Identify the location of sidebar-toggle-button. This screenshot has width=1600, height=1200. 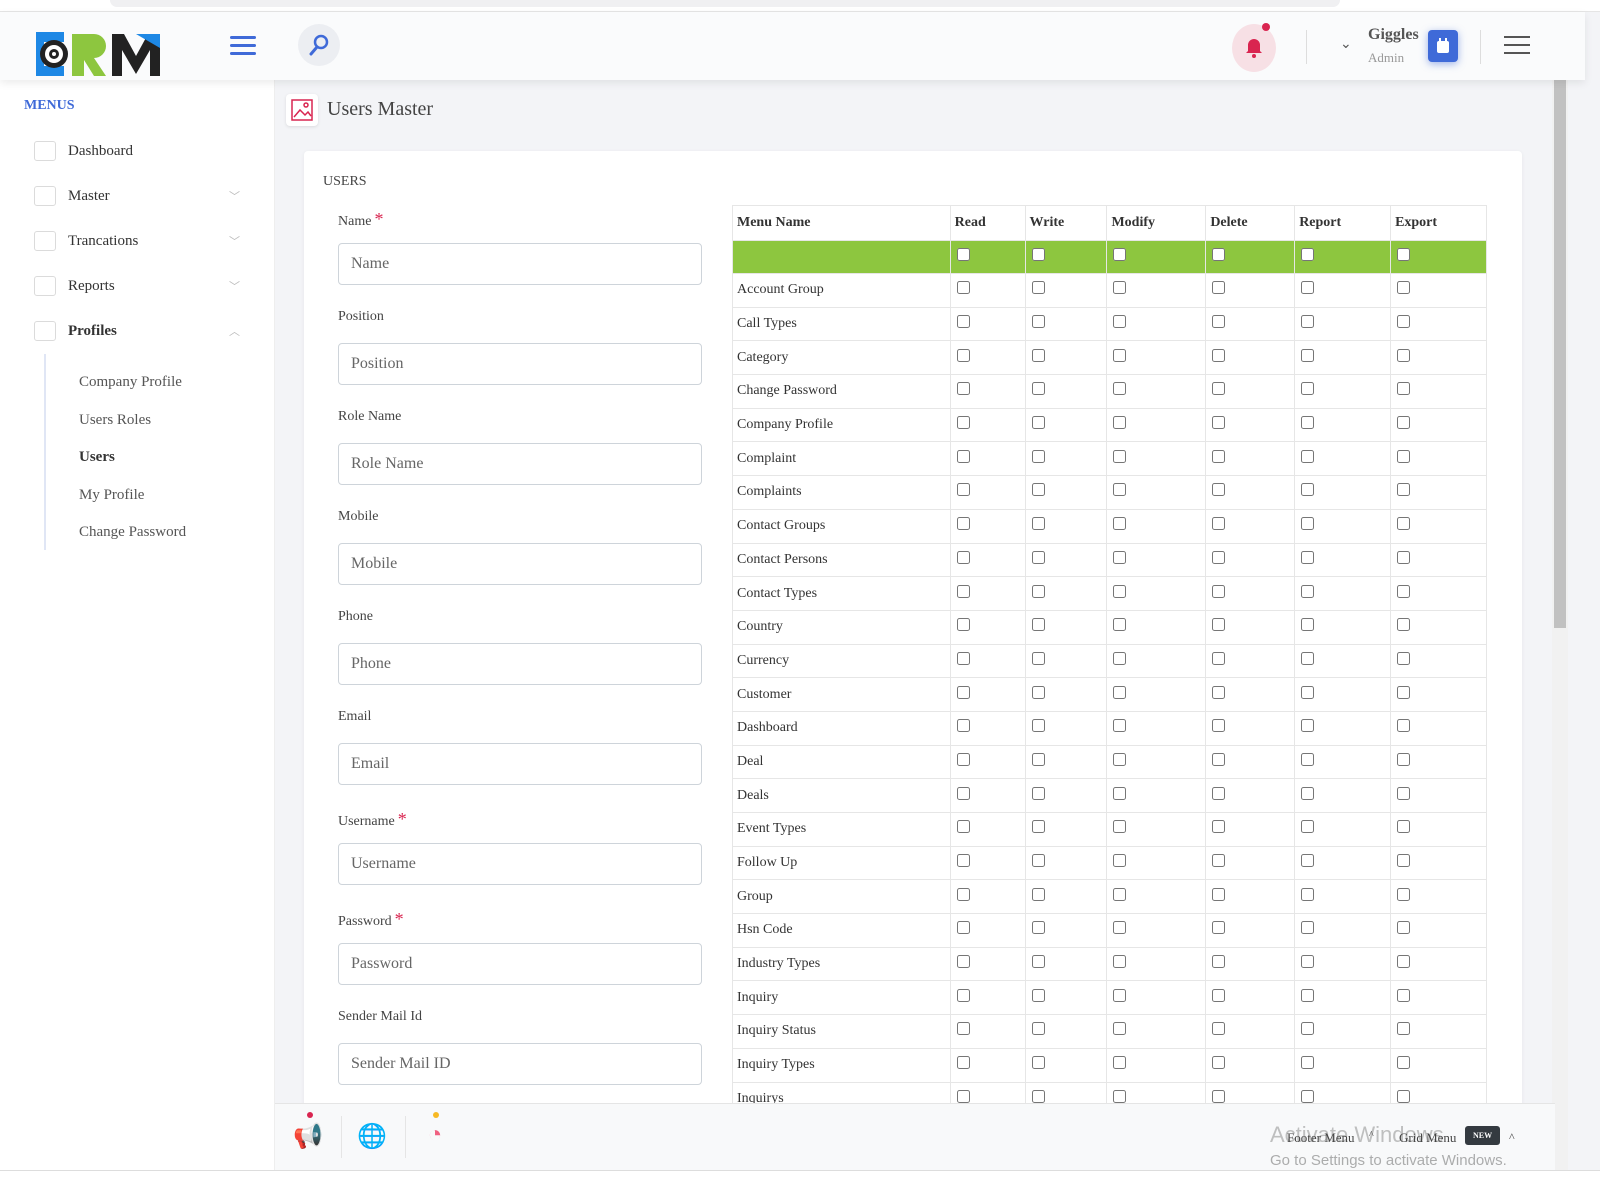
(243, 48).